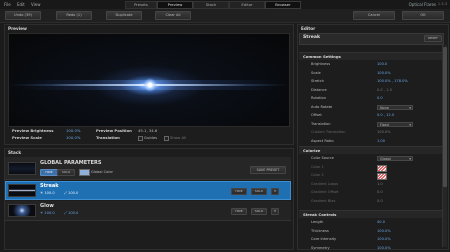  I want to click on cancel-button: Cancel, so click(374, 15).